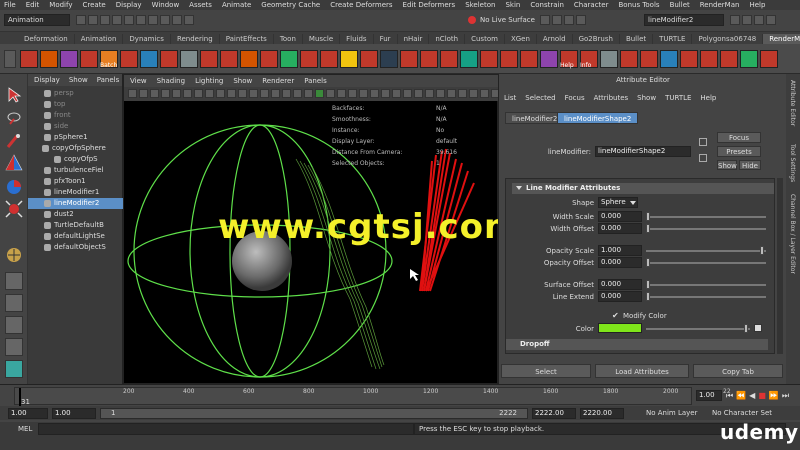  I want to click on layout-four-icon, so click(14, 303).